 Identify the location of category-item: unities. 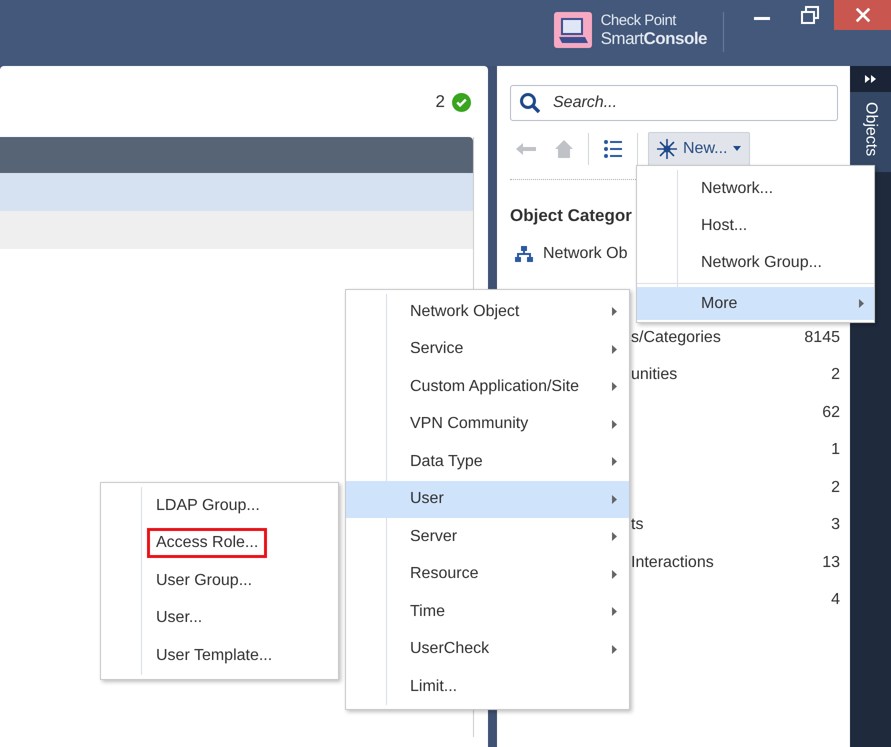
(654, 375).